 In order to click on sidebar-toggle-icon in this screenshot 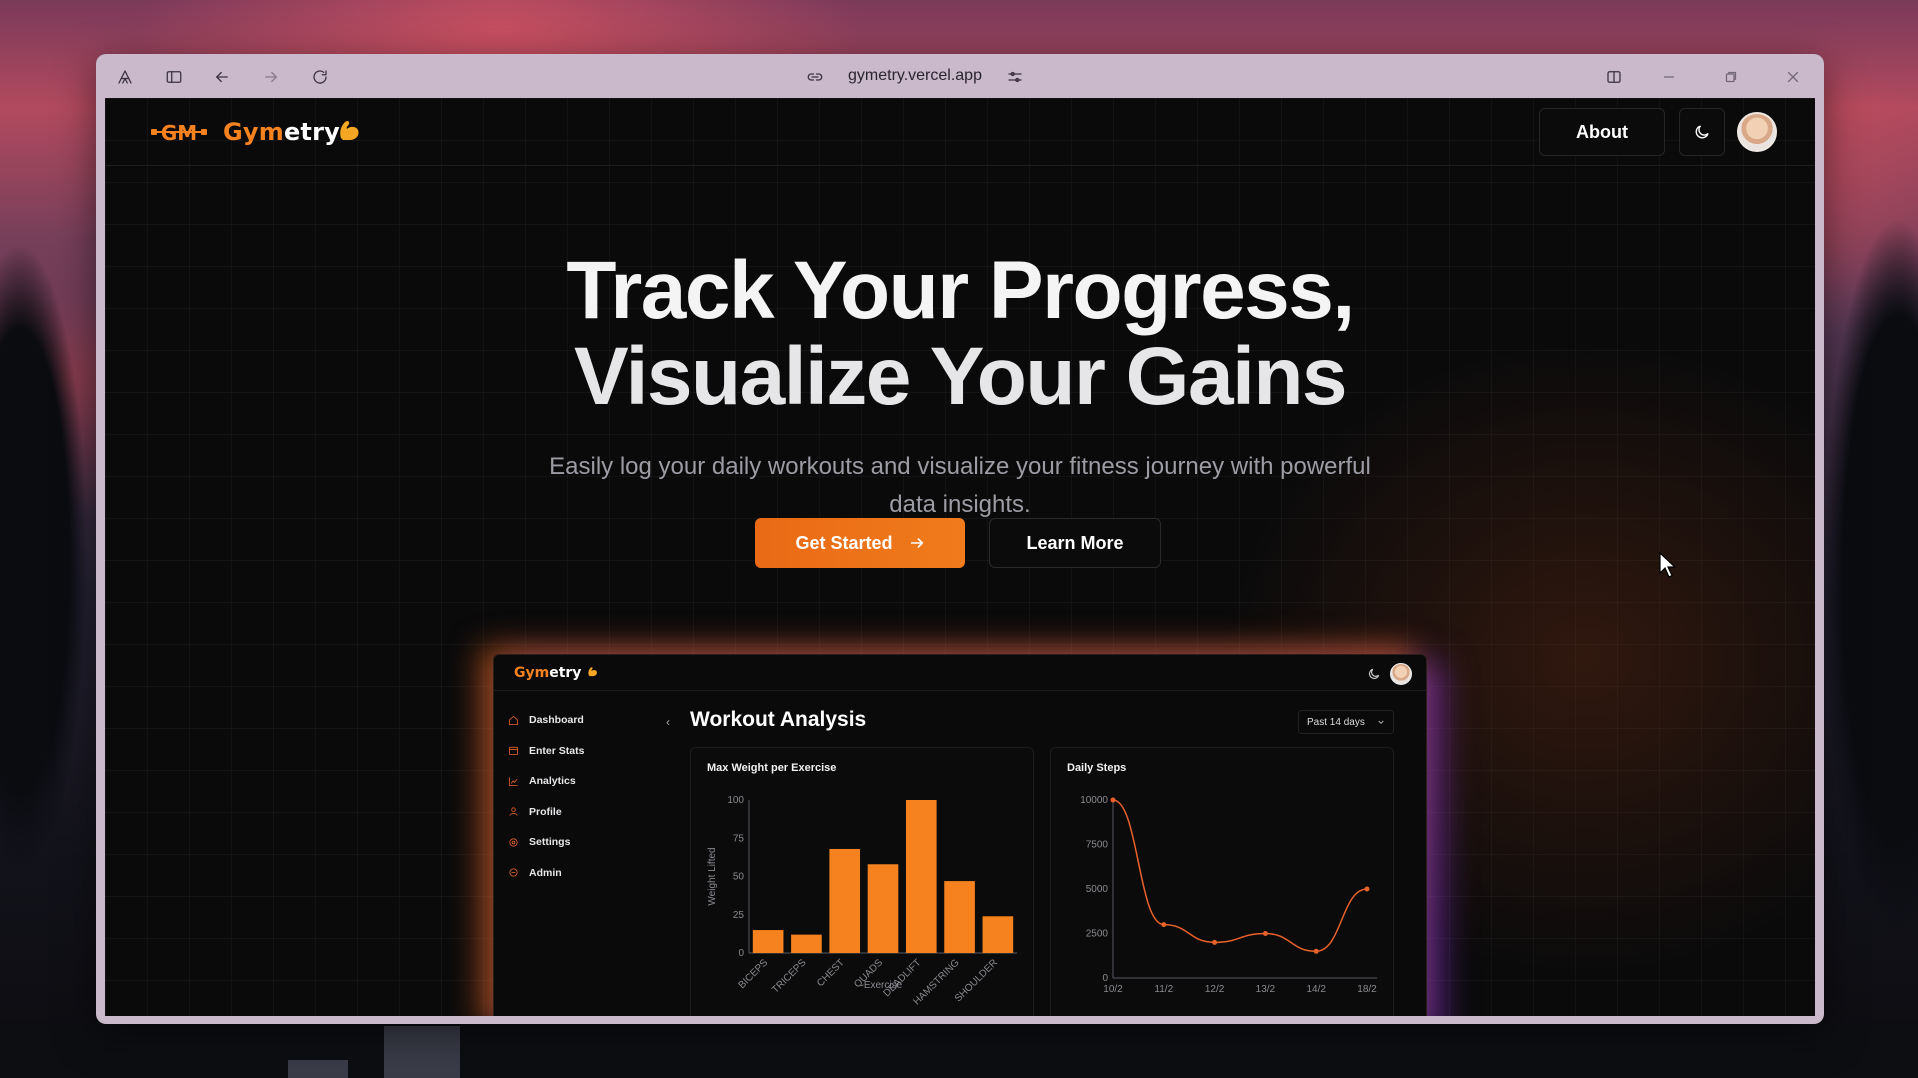, I will do `click(174, 77)`.